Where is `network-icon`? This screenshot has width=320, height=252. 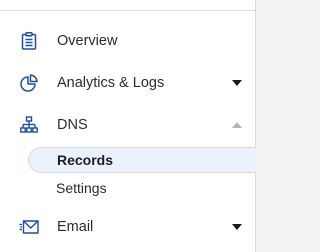
network-icon is located at coordinates (29, 125).